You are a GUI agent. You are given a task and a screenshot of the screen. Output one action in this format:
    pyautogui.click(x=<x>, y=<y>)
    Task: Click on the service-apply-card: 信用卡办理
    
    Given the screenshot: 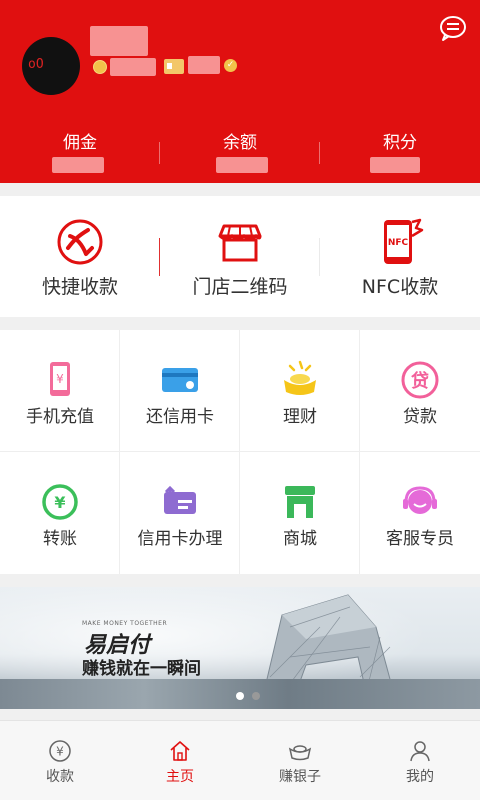 What is the action you would take?
    pyautogui.click(x=180, y=513)
    